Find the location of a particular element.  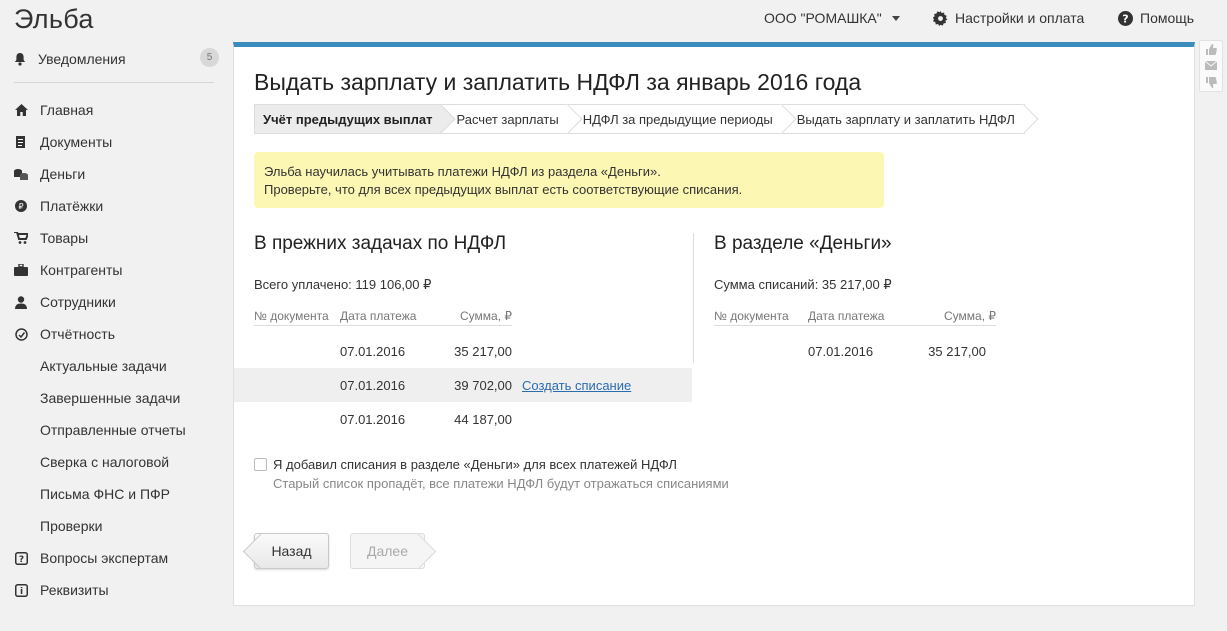

sidebar-item-current-tasks: Актуальные задачи is located at coordinates (116, 366).